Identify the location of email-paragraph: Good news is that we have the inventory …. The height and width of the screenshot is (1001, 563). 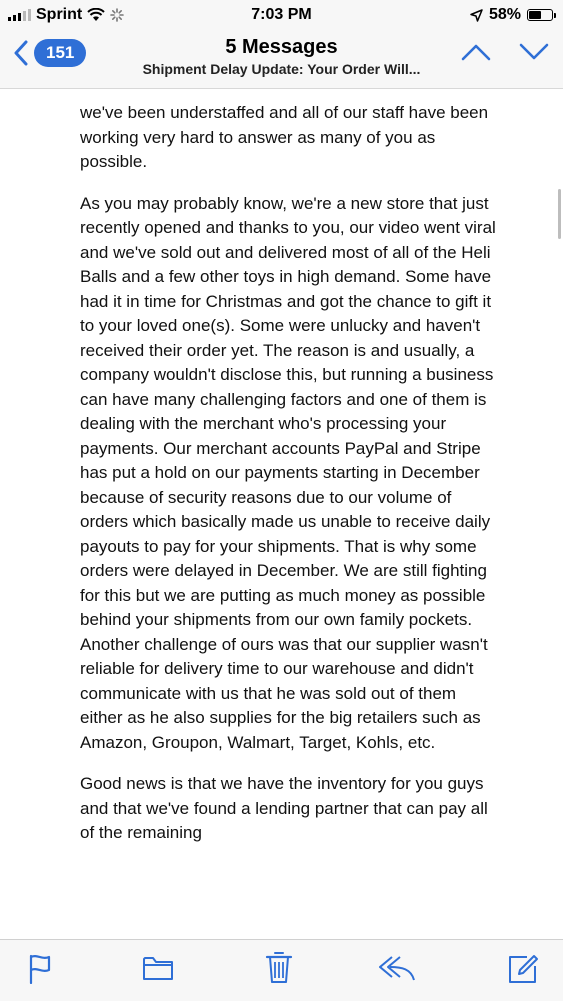
(284, 808).